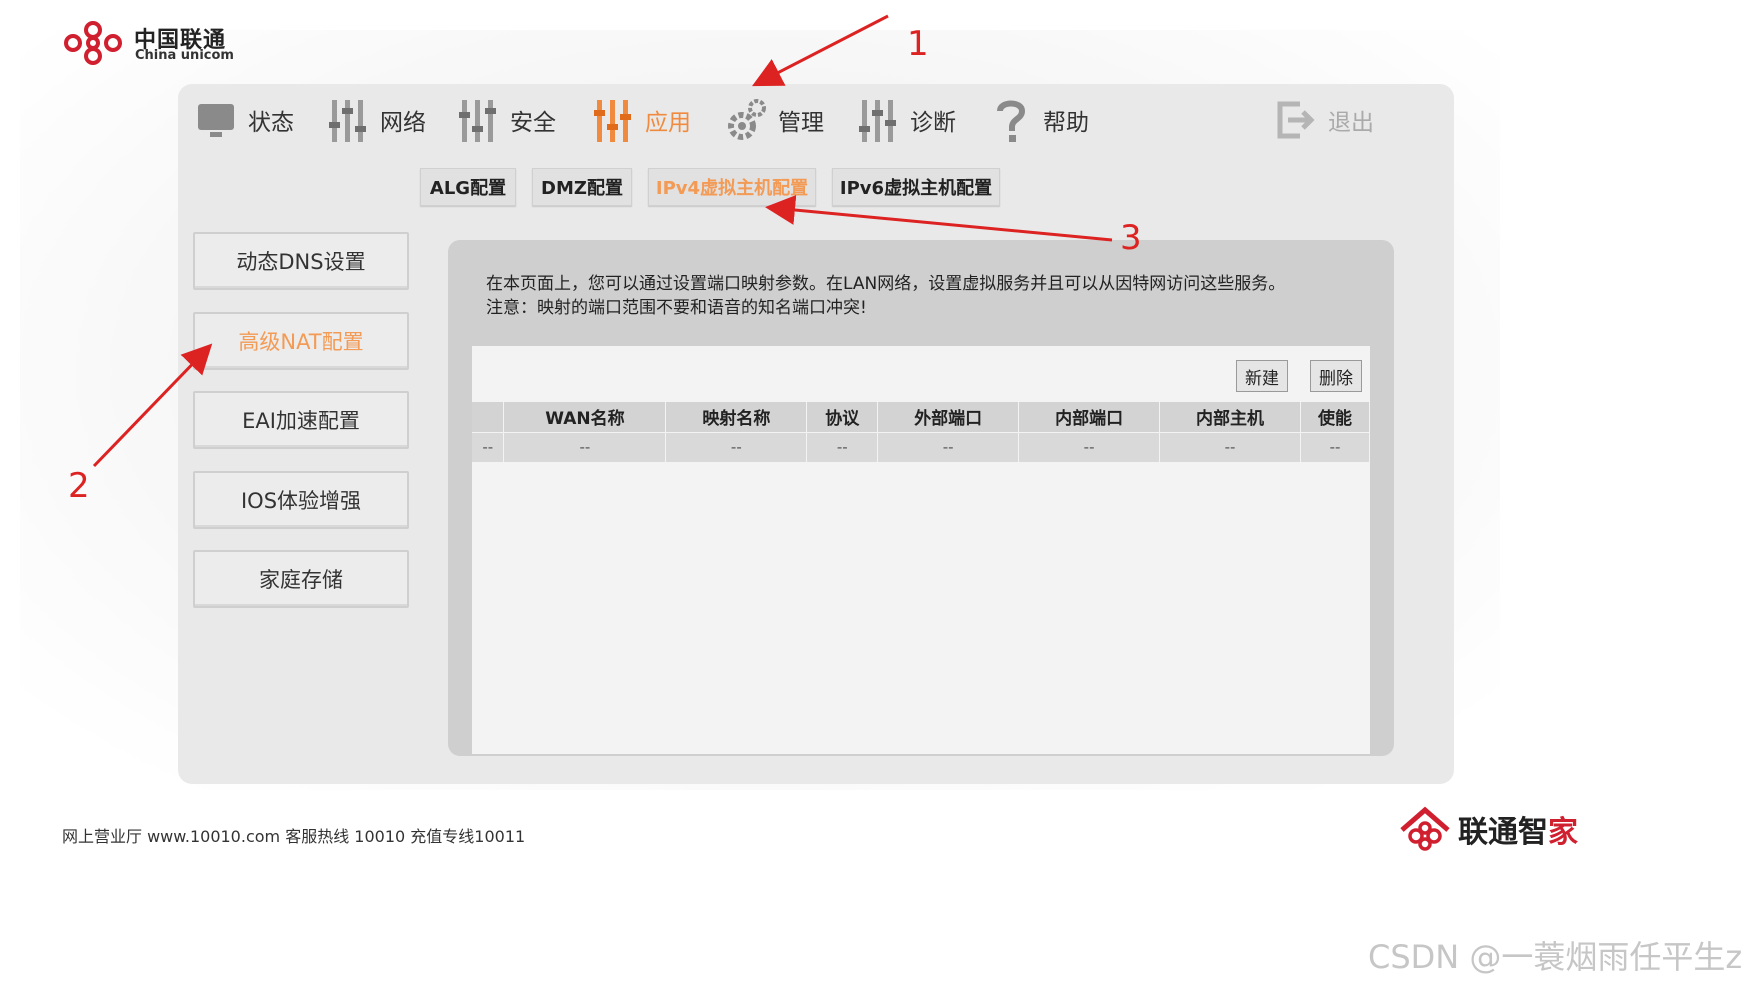 The width and height of the screenshot is (1746, 984). What do you see at coordinates (79, 486) in the screenshot?
I see `annotation-number-2: 2` at bounding box center [79, 486].